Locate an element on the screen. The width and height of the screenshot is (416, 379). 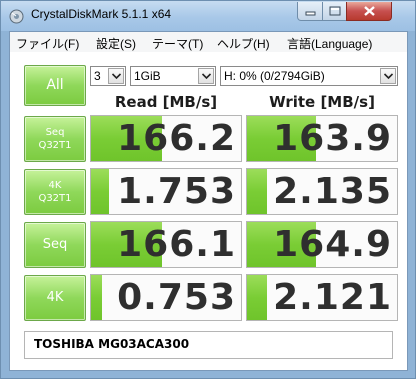
read-result: 166.2 is located at coordinates (166, 138).